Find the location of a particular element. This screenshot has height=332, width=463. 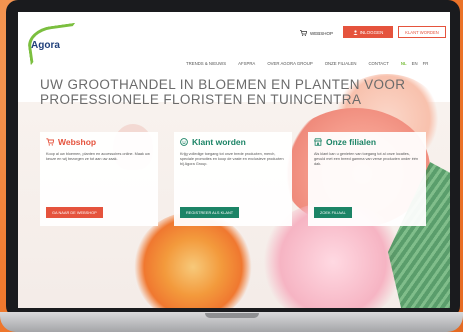

nav-item-trends: TRENDS & NIEUWS is located at coordinates (206, 63).